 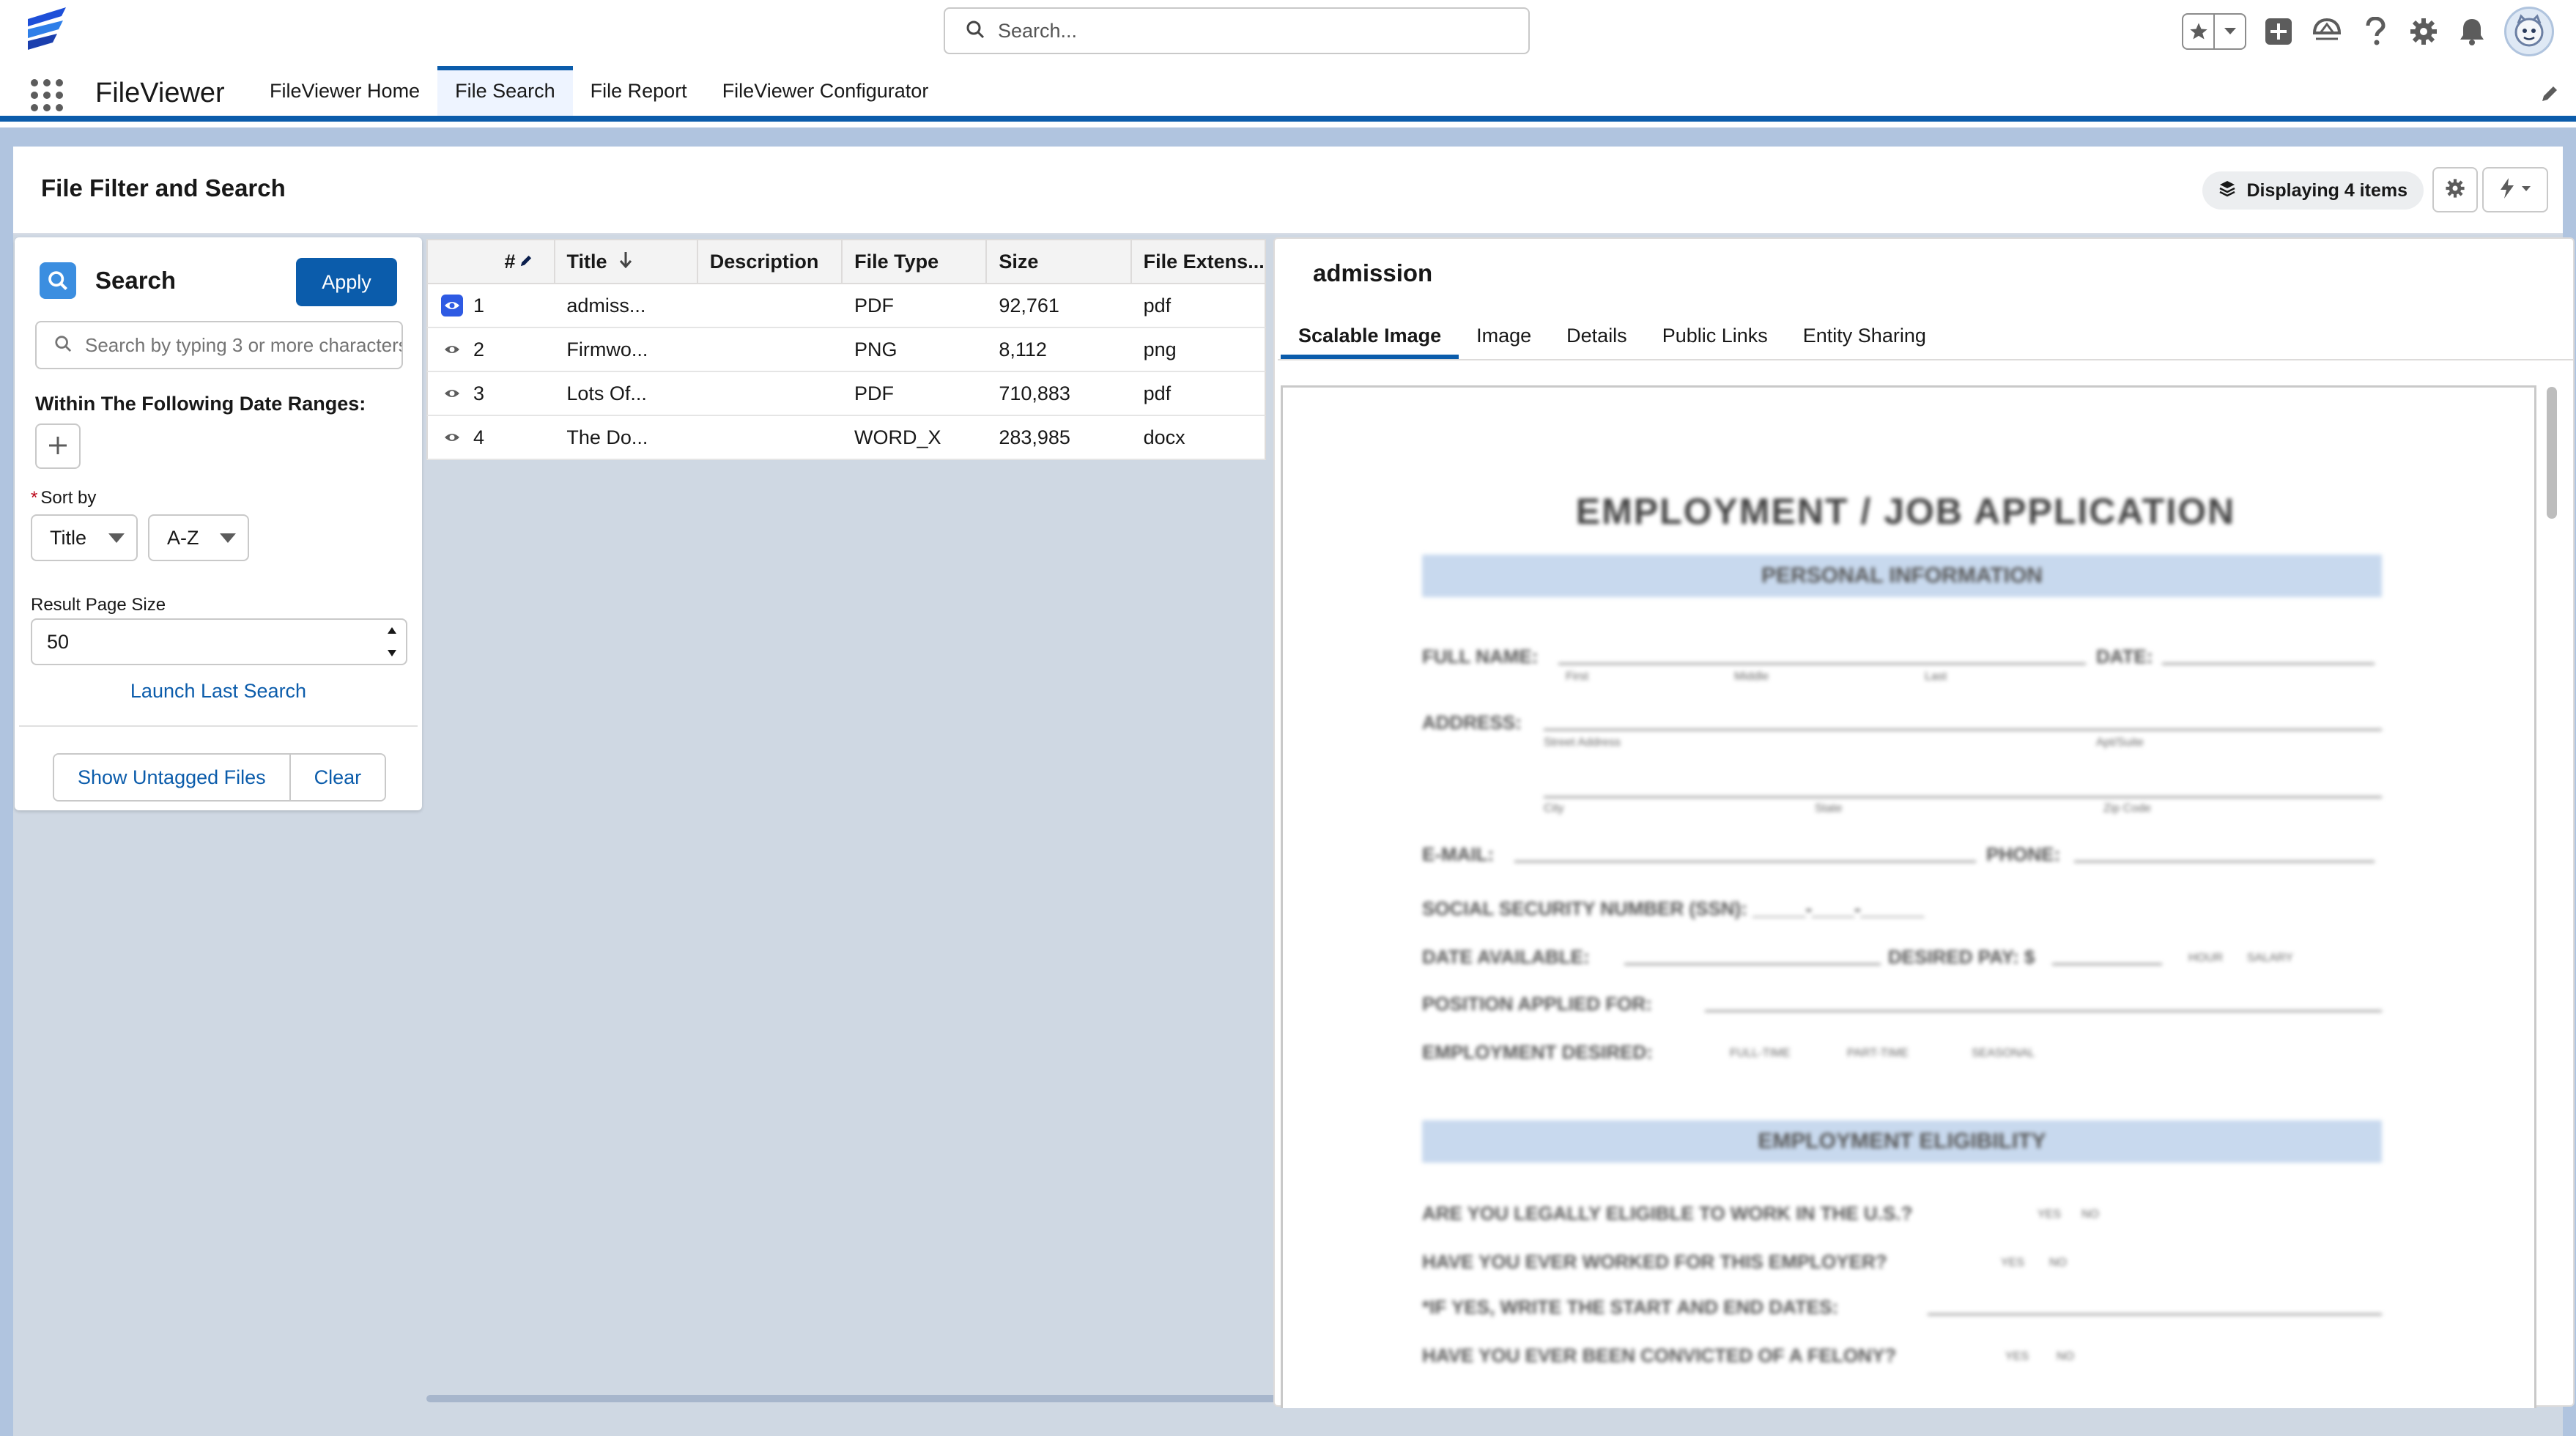 What do you see at coordinates (1582, 743) in the screenshot?
I see `doc-street: Street Address` at bounding box center [1582, 743].